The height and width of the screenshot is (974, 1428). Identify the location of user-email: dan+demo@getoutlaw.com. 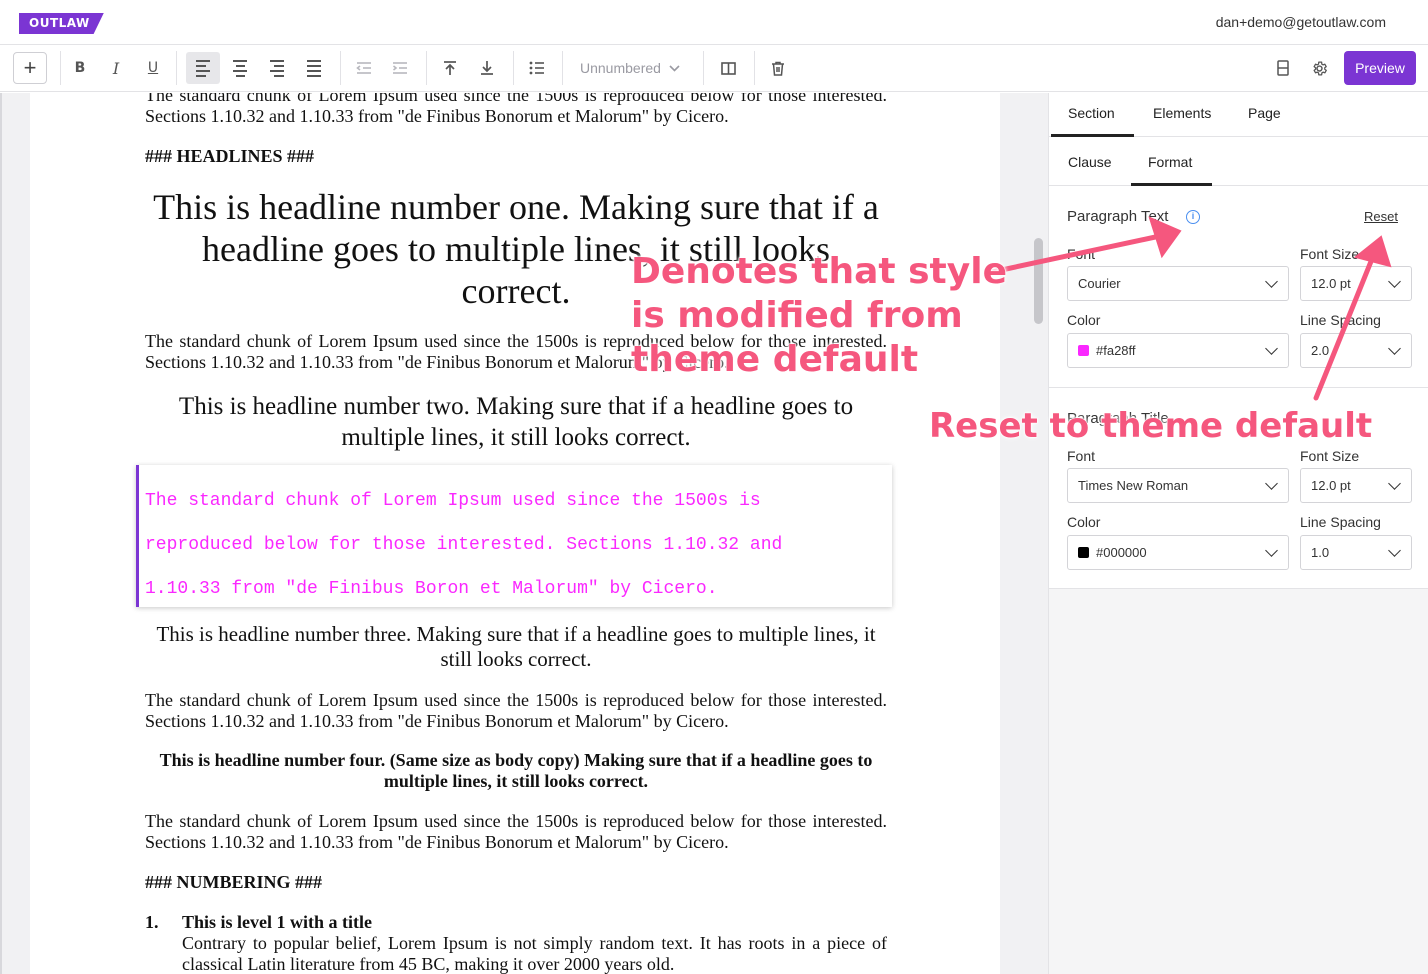
(1301, 22).